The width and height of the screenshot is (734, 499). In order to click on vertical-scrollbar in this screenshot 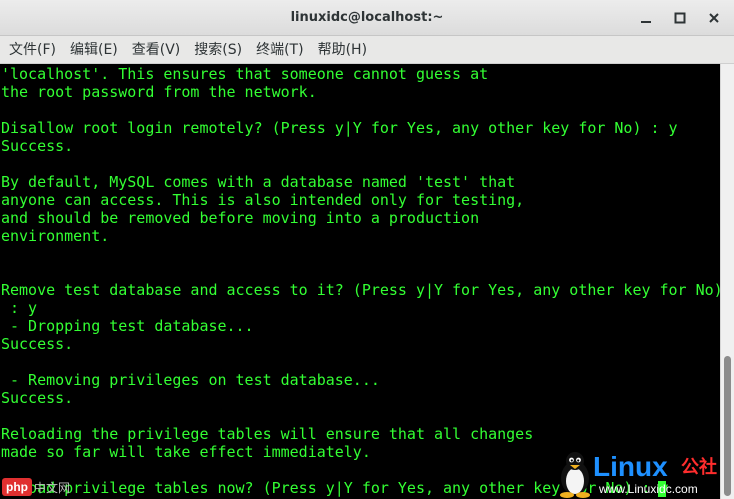, I will do `click(727, 281)`.